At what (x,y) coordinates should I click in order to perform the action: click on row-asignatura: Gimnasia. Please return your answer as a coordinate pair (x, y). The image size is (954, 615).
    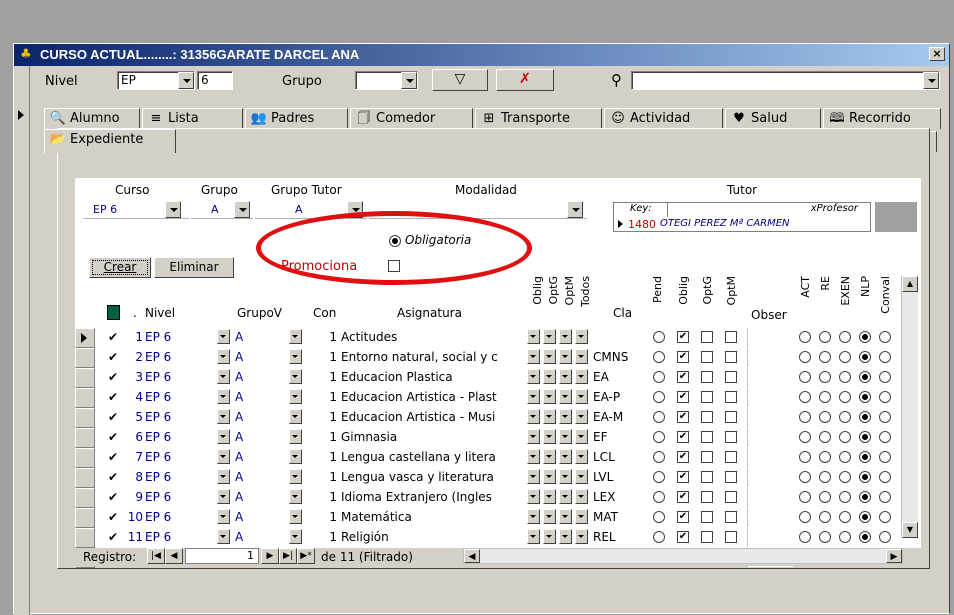
    Looking at the image, I should click on (433, 437).